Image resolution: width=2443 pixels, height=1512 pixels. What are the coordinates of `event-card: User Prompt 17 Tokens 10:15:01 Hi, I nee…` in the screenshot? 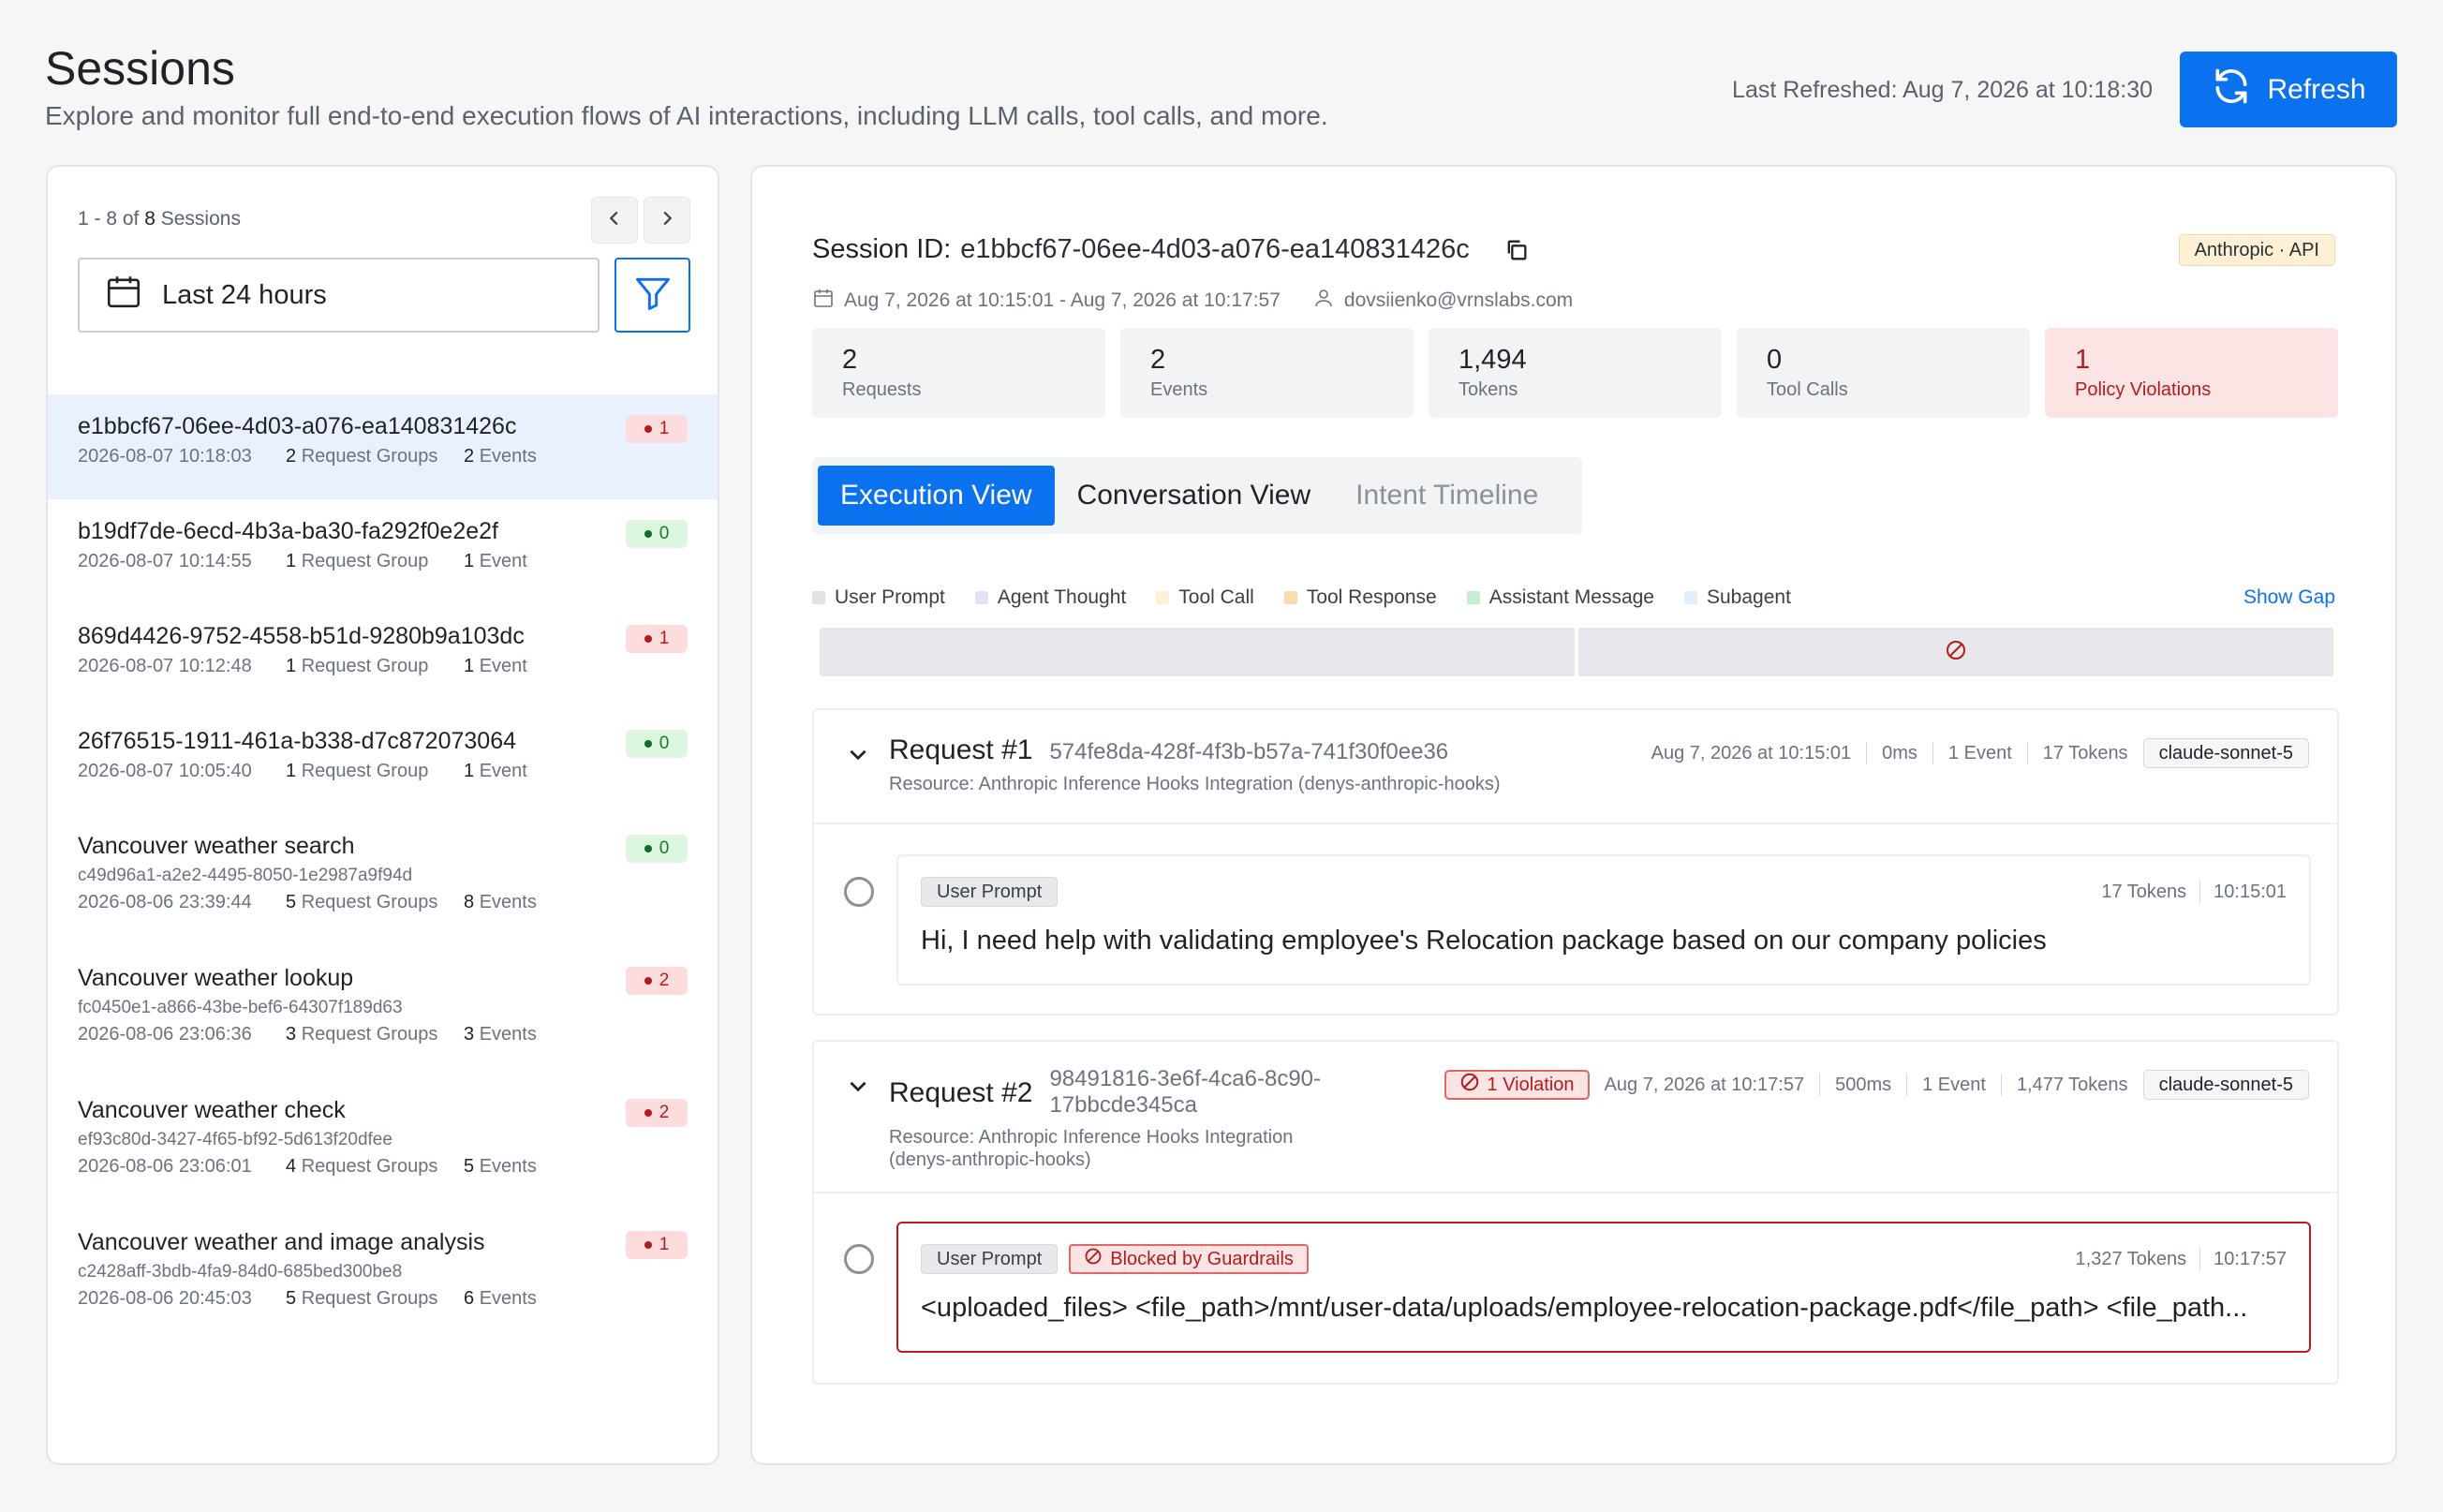 It's located at (1603, 920).